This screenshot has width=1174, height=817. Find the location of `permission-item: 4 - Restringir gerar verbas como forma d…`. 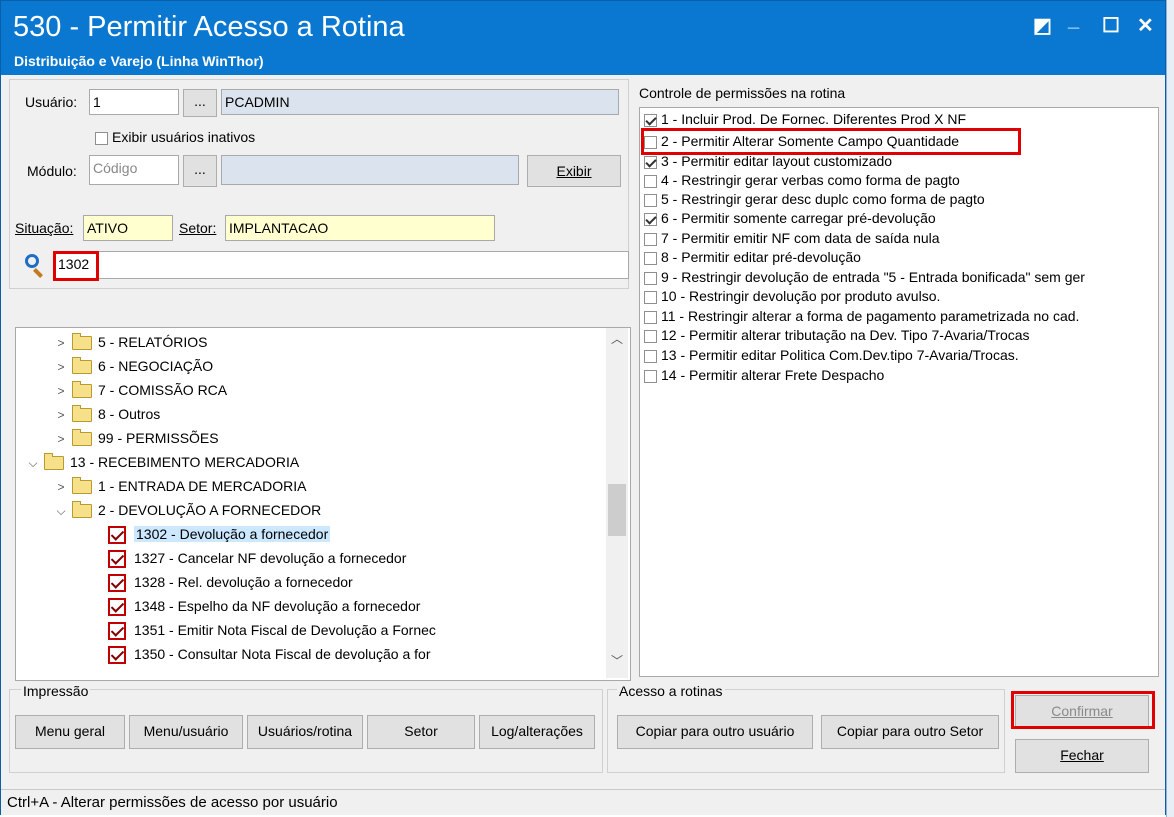

permission-item: 4 - Restringir gerar verbas como forma d… is located at coordinates (802, 180).